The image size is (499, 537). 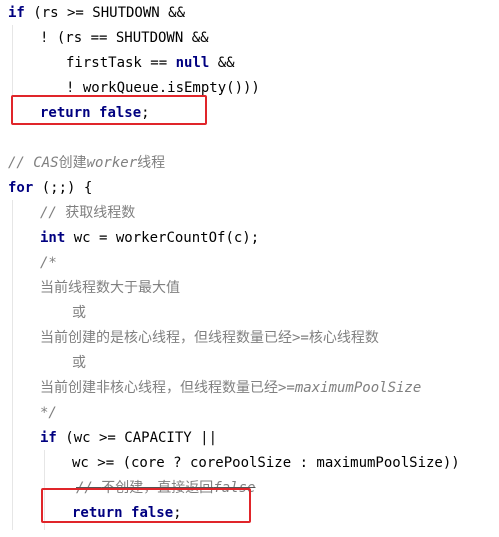 I want to click on code-line-6: // CAS创建worker线程, so click(x=86, y=163).